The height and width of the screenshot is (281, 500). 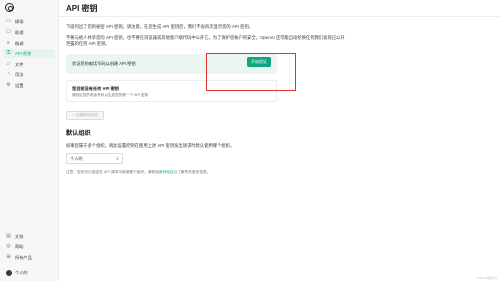 I want to click on header-divider, so click(x=279, y=16).